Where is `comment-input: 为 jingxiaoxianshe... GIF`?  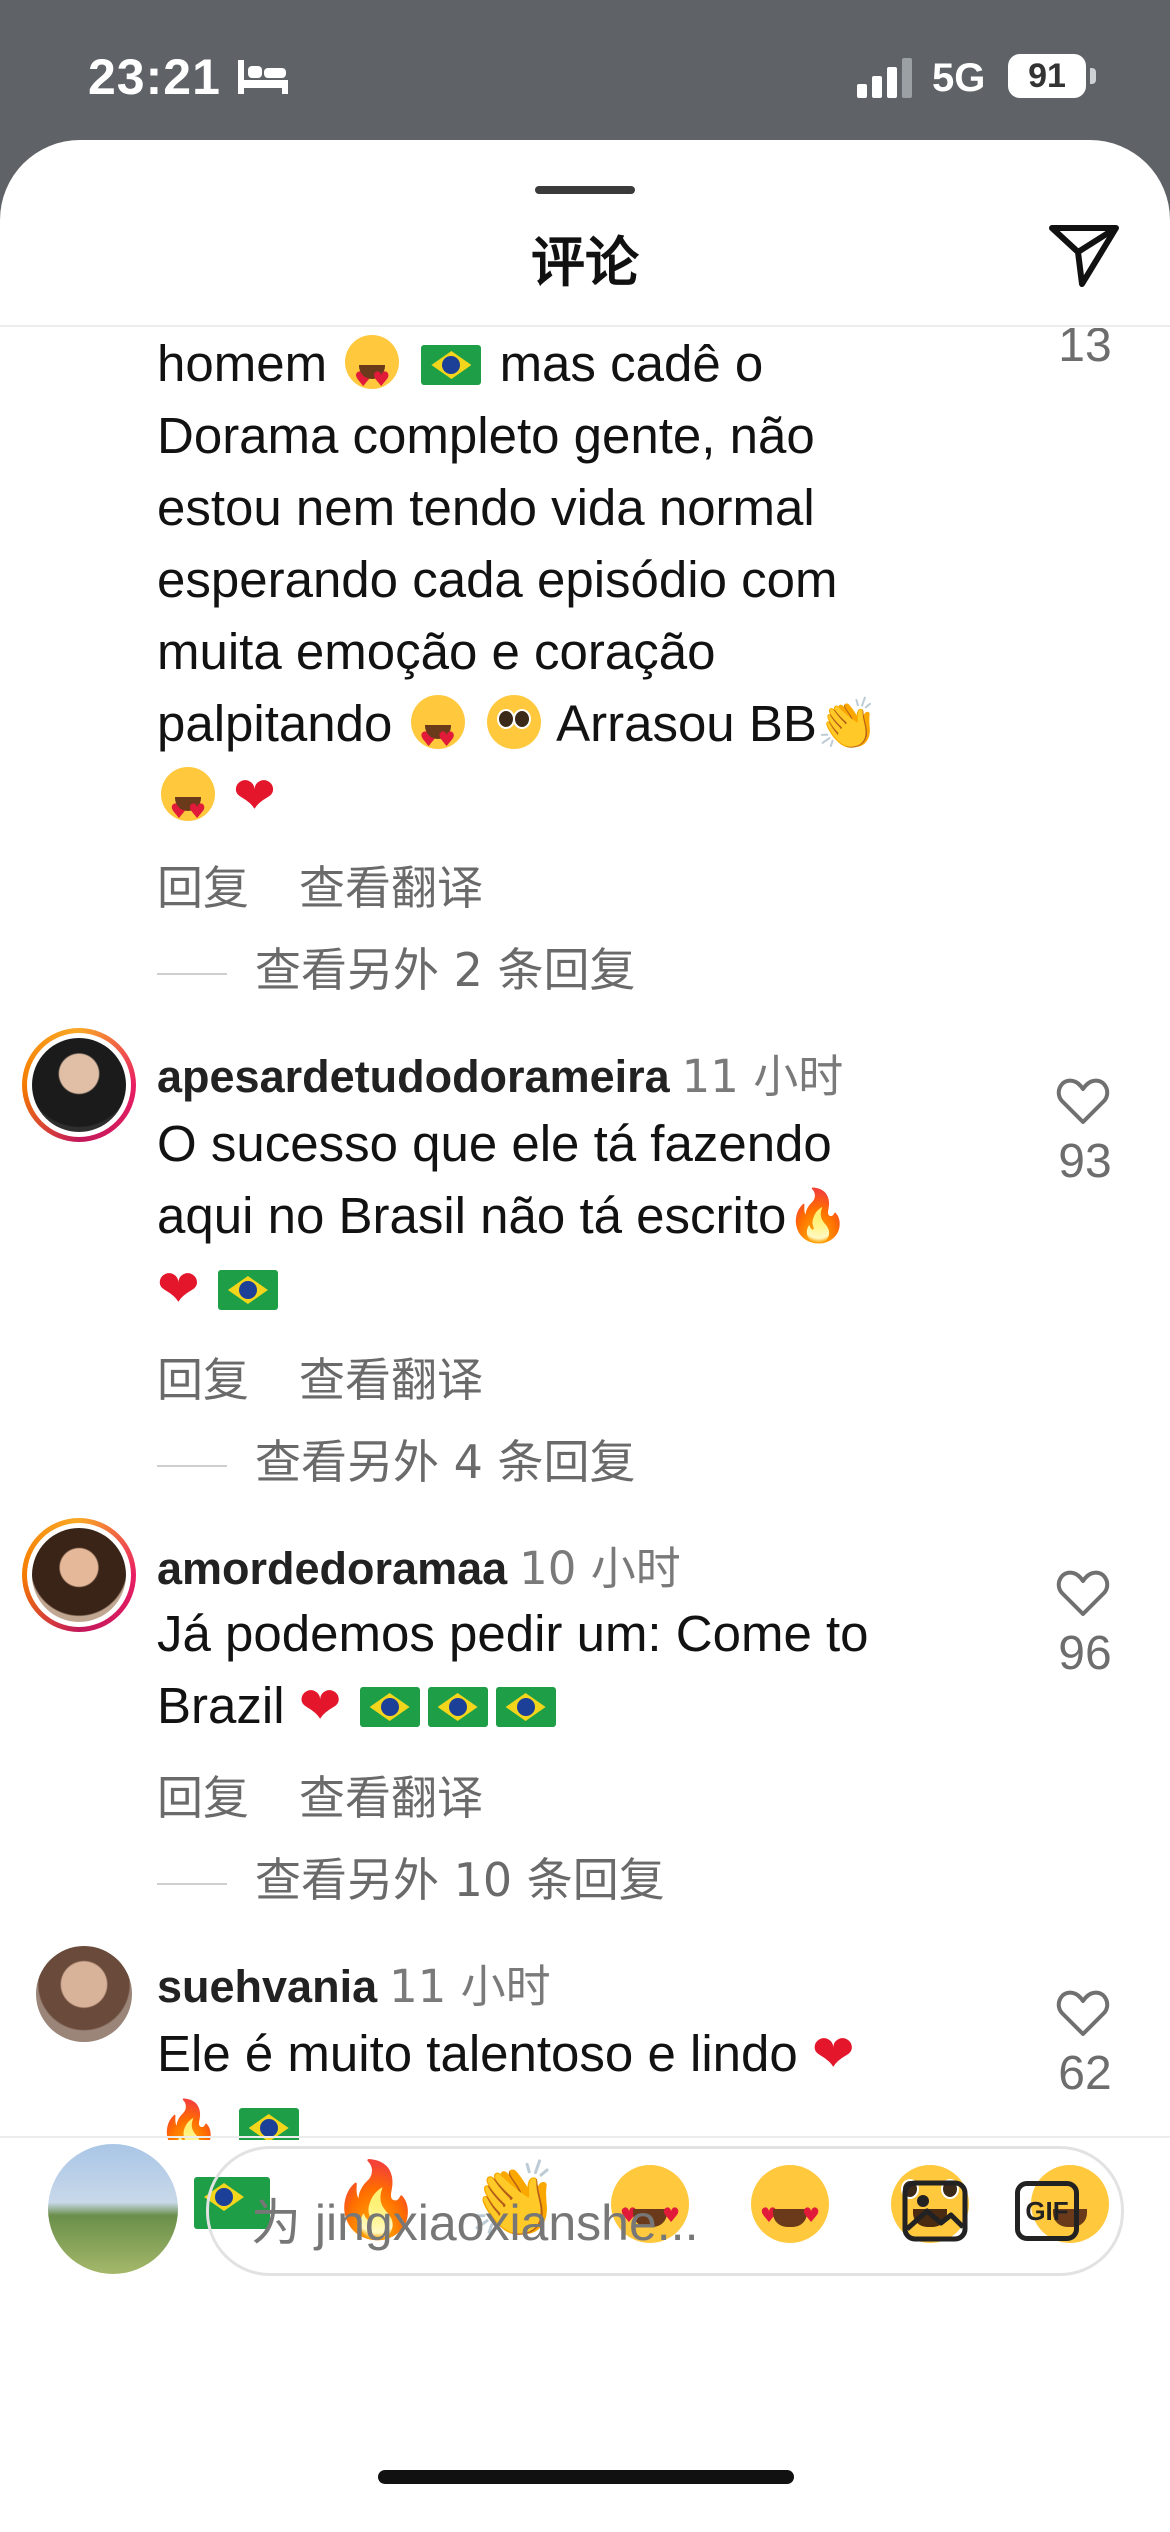
comment-input: 为 jingxiaoxianshe... GIF is located at coordinates (665, 2211).